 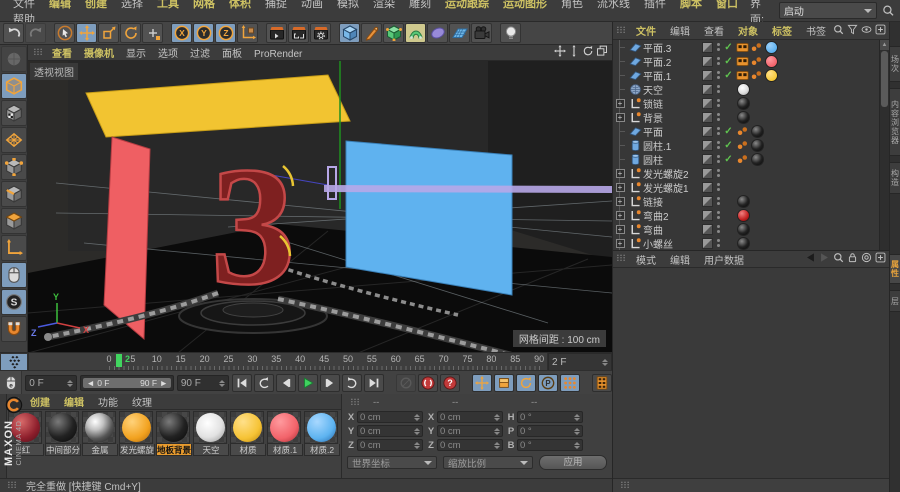 What do you see at coordinates (570, 383) in the screenshot?
I see `key-pla-button` at bounding box center [570, 383].